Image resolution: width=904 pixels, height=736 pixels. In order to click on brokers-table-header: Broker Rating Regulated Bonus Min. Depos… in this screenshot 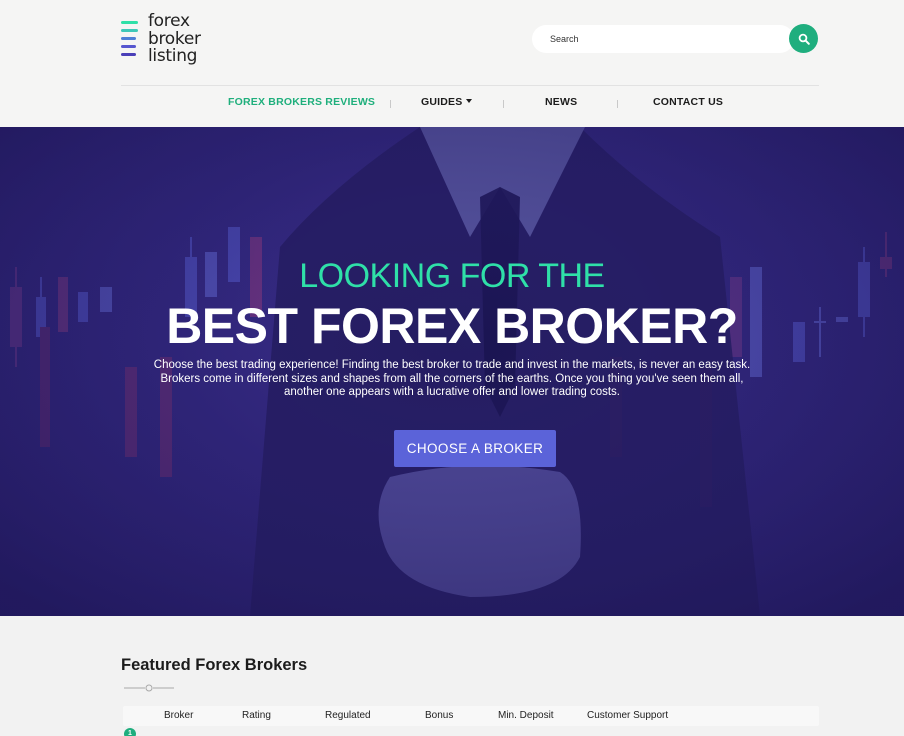, I will do `click(471, 716)`.